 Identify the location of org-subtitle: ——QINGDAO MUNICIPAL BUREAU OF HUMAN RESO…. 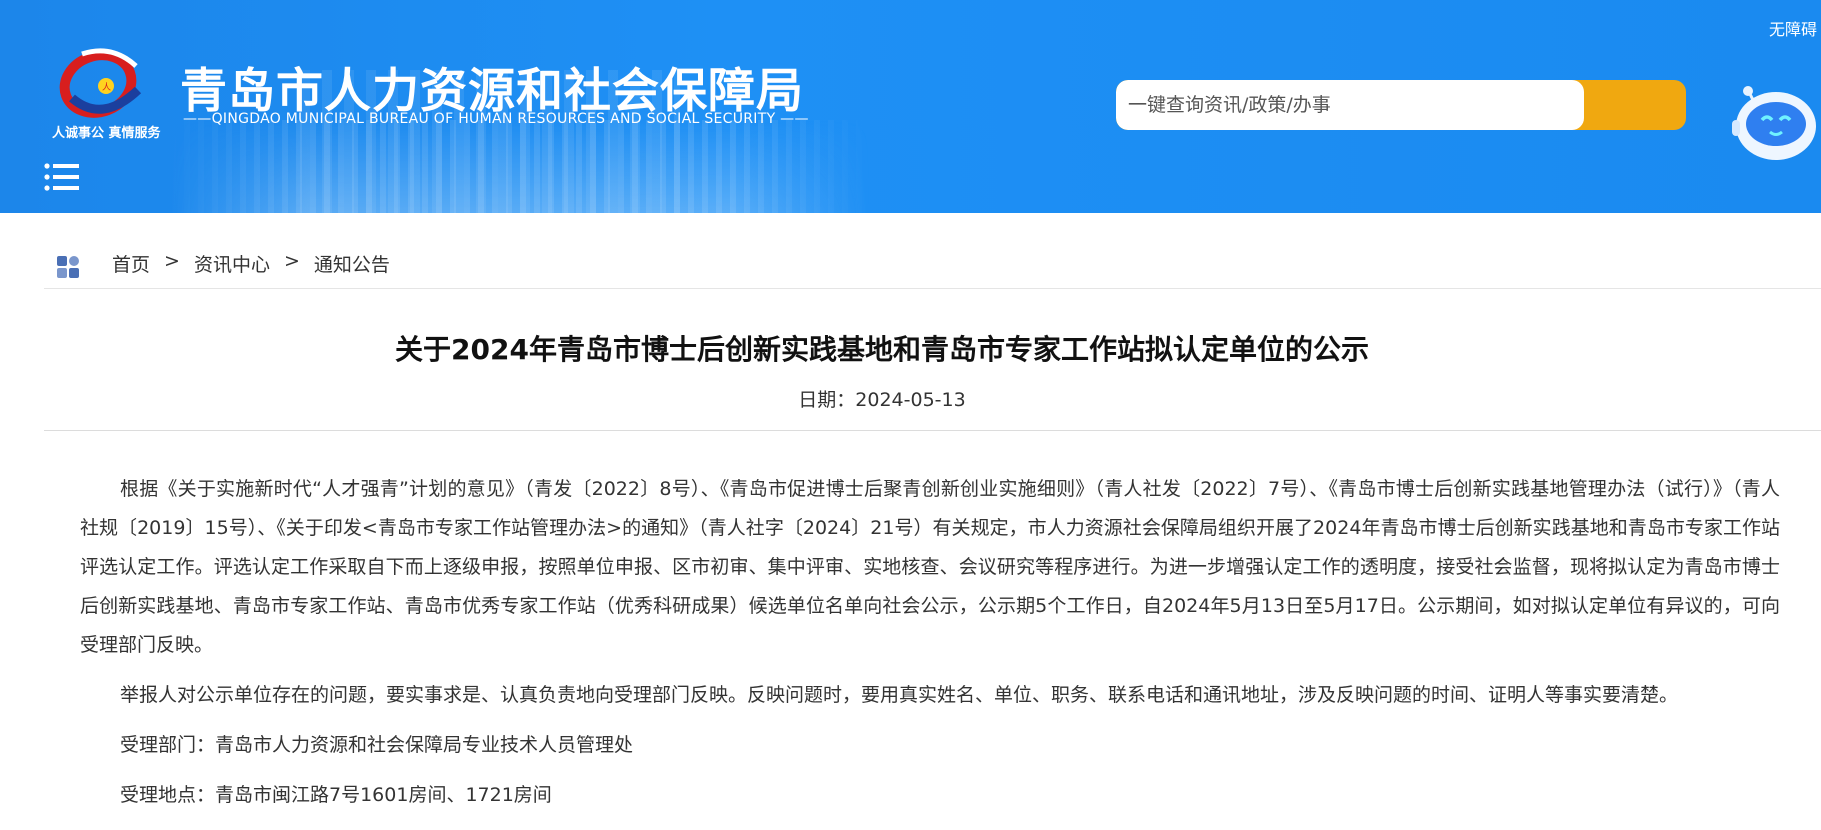
(496, 119).